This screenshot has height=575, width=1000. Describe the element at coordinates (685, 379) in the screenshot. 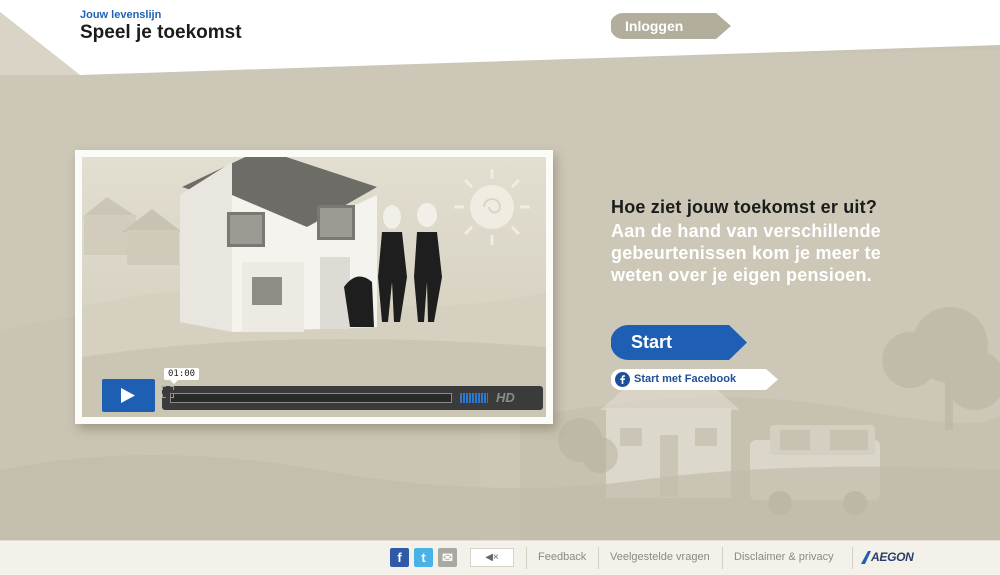

I see `facebook-start-label: Start met Facebook` at that location.